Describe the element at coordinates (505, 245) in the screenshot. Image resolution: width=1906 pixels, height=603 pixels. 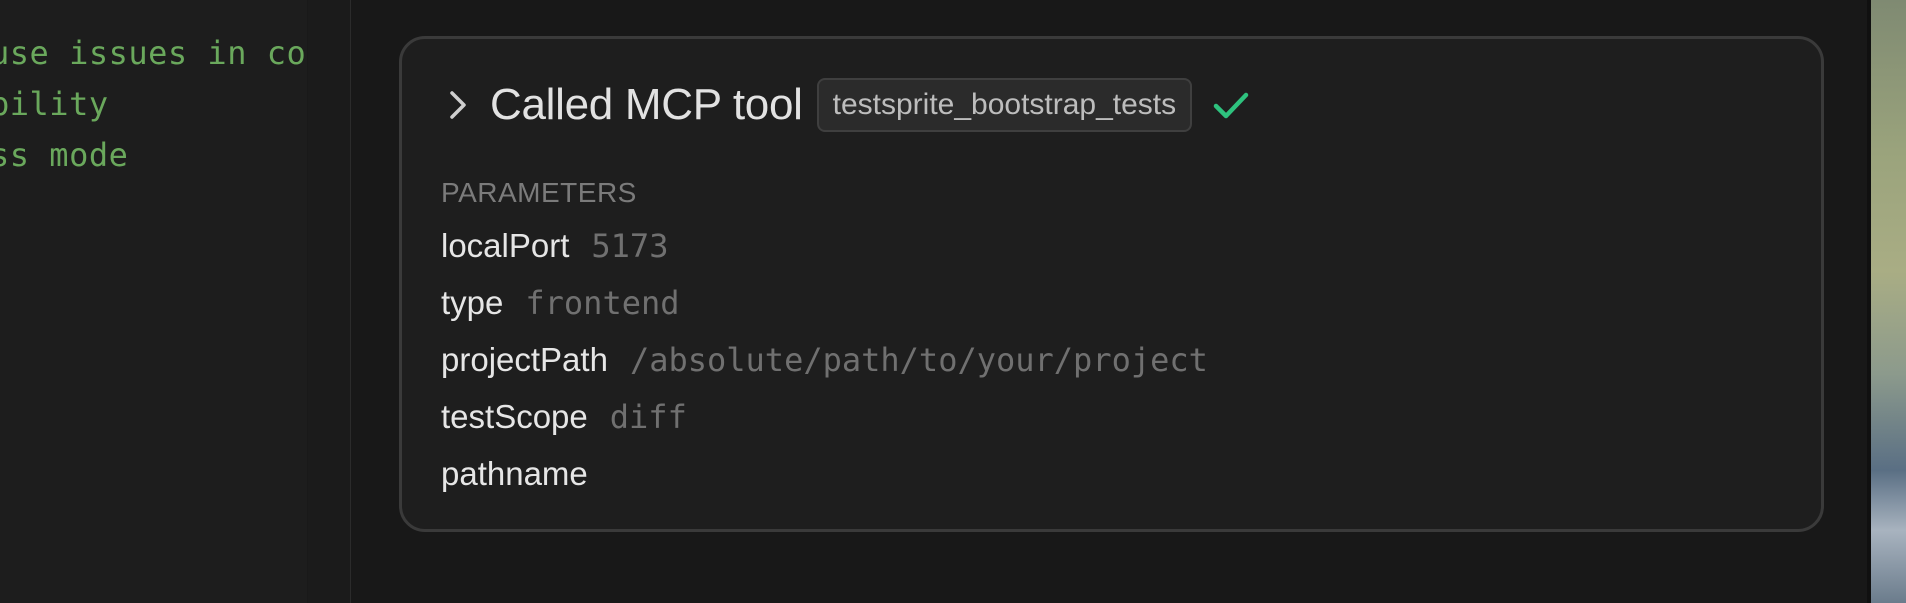
I see `parameter-key: localPort` at that location.